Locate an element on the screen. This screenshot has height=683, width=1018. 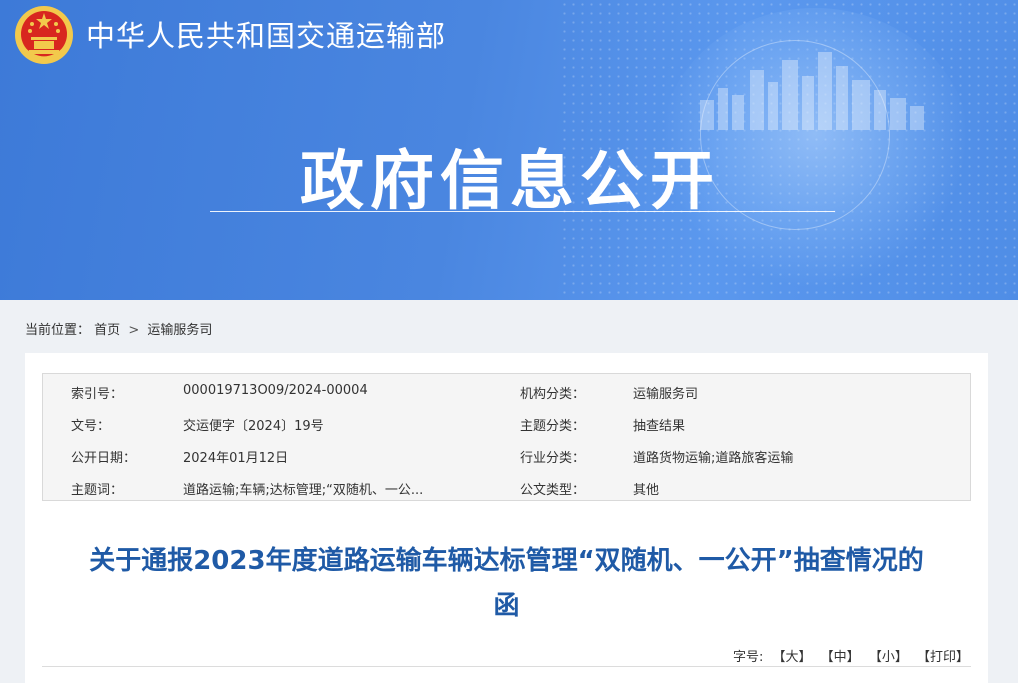
doc-type-value: 其他 is located at coordinates (646, 490).